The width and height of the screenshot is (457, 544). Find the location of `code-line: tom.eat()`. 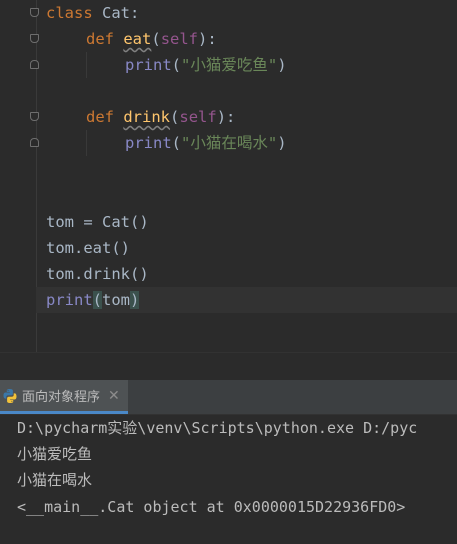

code-line: tom.eat() is located at coordinates (88, 248).